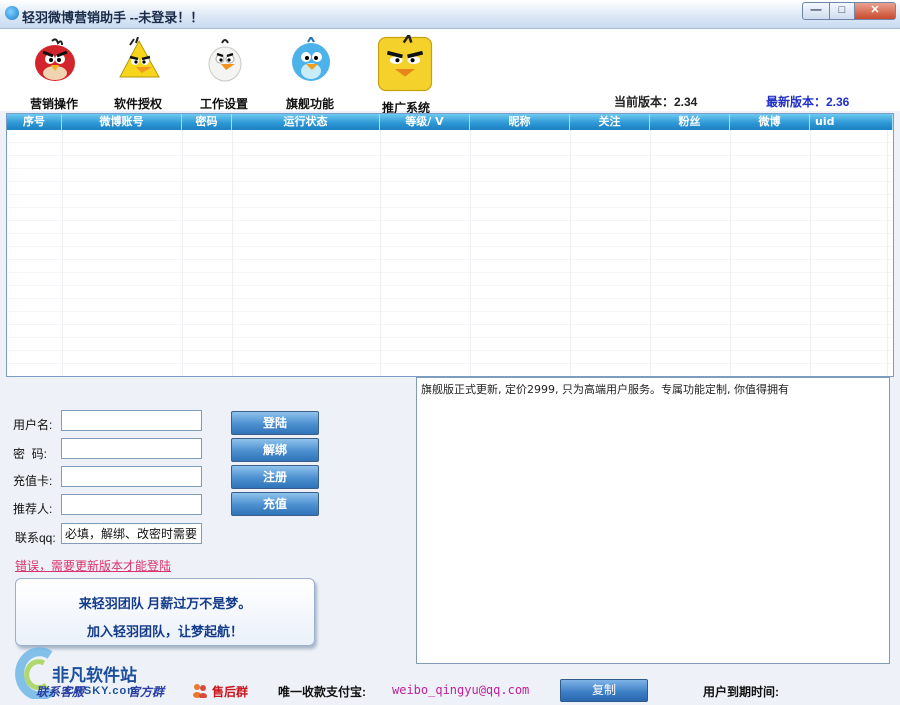 The width and height of the screenshot is (900, 705). I want to click on error-update-link: 错误，需要更新版本才能登陆, so click(93, 565).